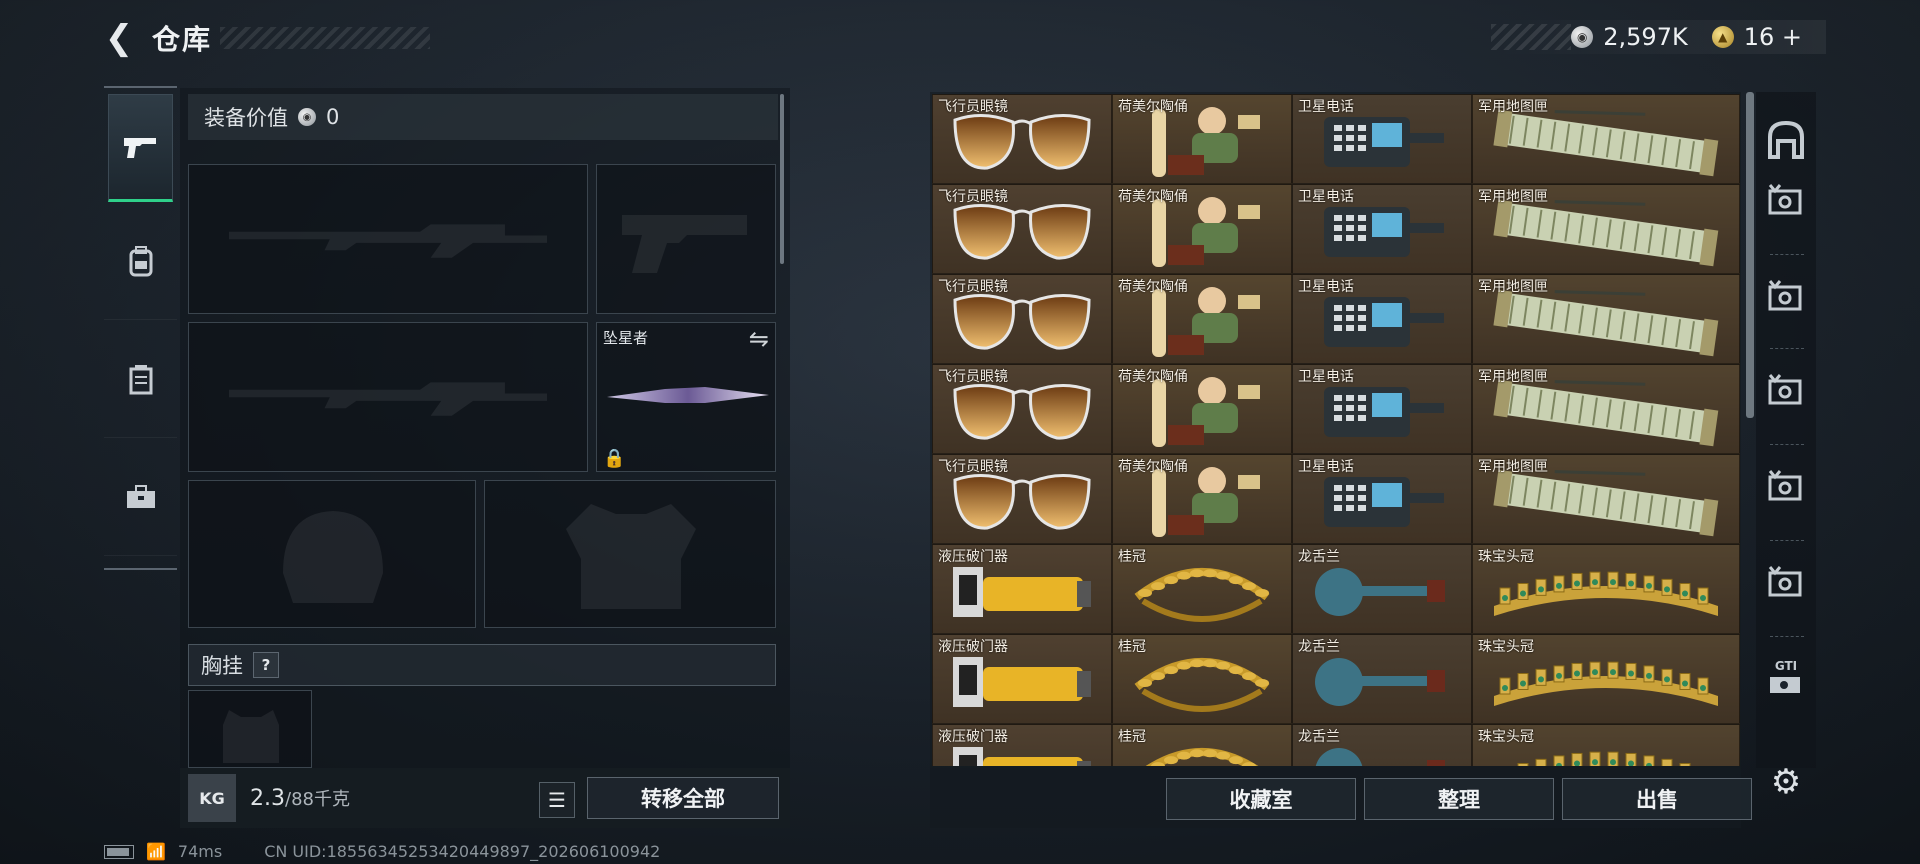  Describe the element at coordinates (140, 379) in the screenshot. I see `category-tab-vest` at that location.